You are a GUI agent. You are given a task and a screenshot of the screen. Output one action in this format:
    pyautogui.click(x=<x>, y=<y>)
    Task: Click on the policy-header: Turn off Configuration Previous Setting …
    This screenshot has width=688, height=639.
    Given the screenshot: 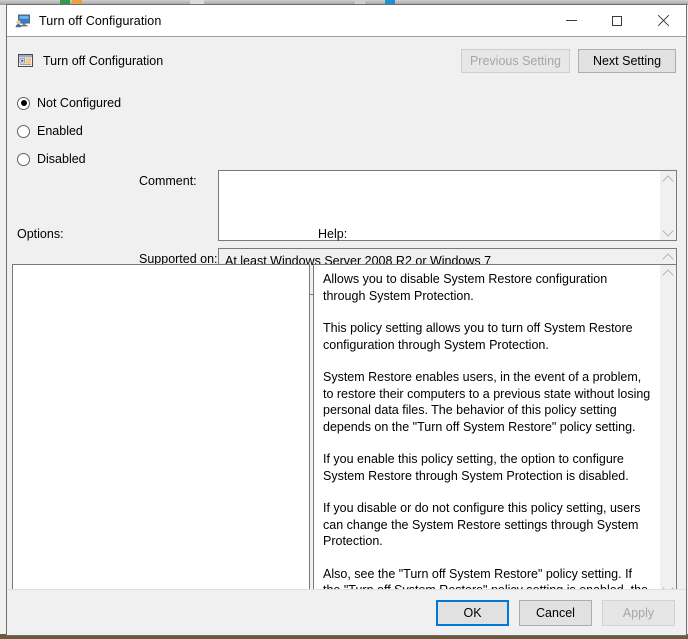 What is the action you would take?
    pyautogui.click(x=346, y=60)
    